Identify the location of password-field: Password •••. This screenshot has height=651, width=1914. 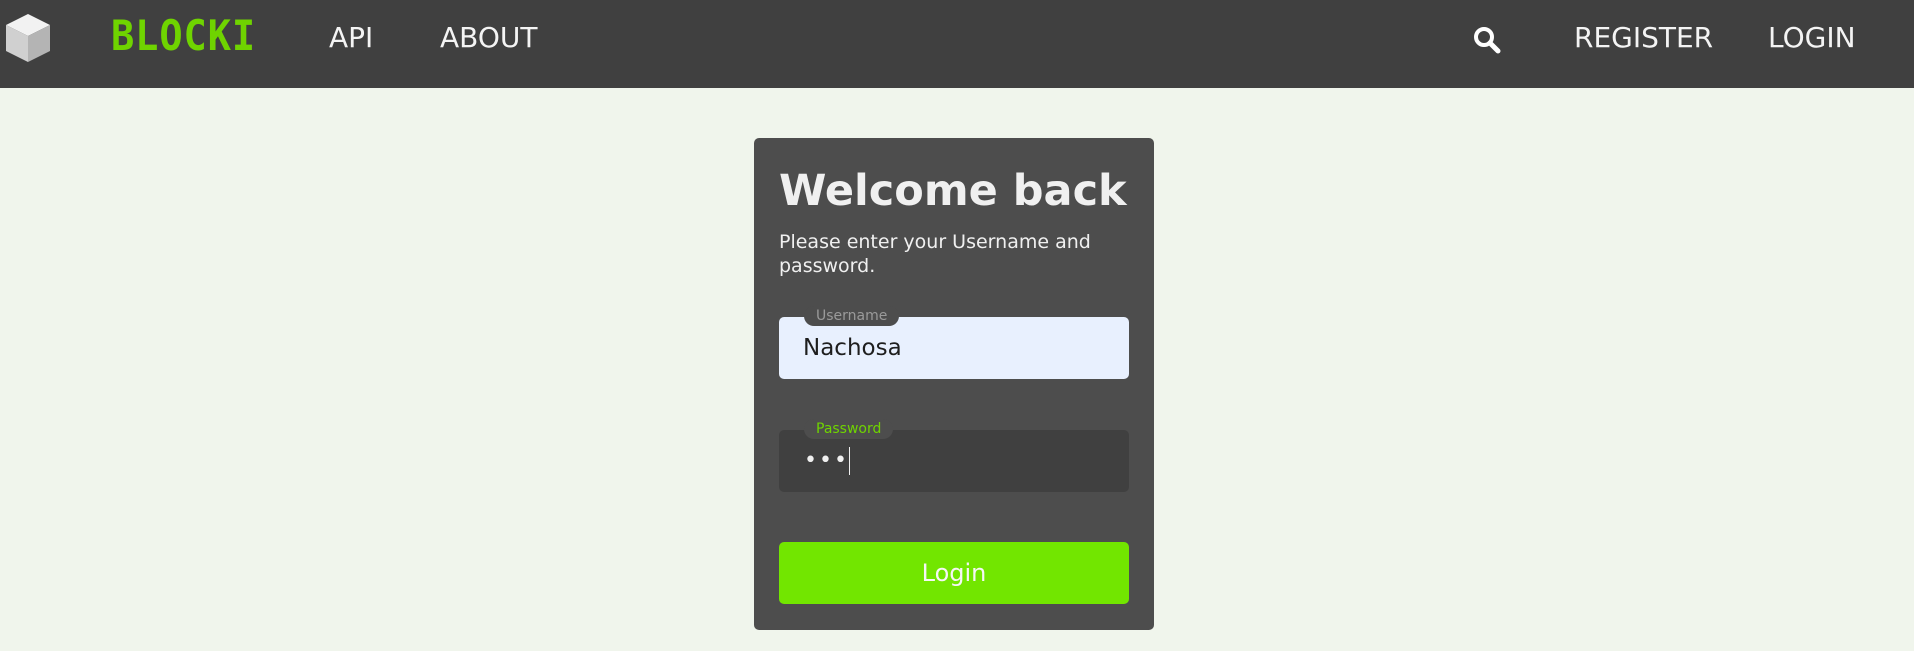
(954, 455).